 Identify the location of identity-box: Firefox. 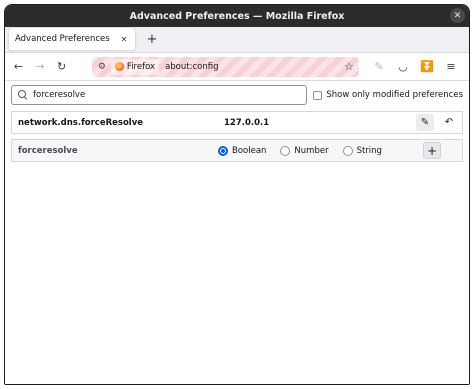
(135, 66).